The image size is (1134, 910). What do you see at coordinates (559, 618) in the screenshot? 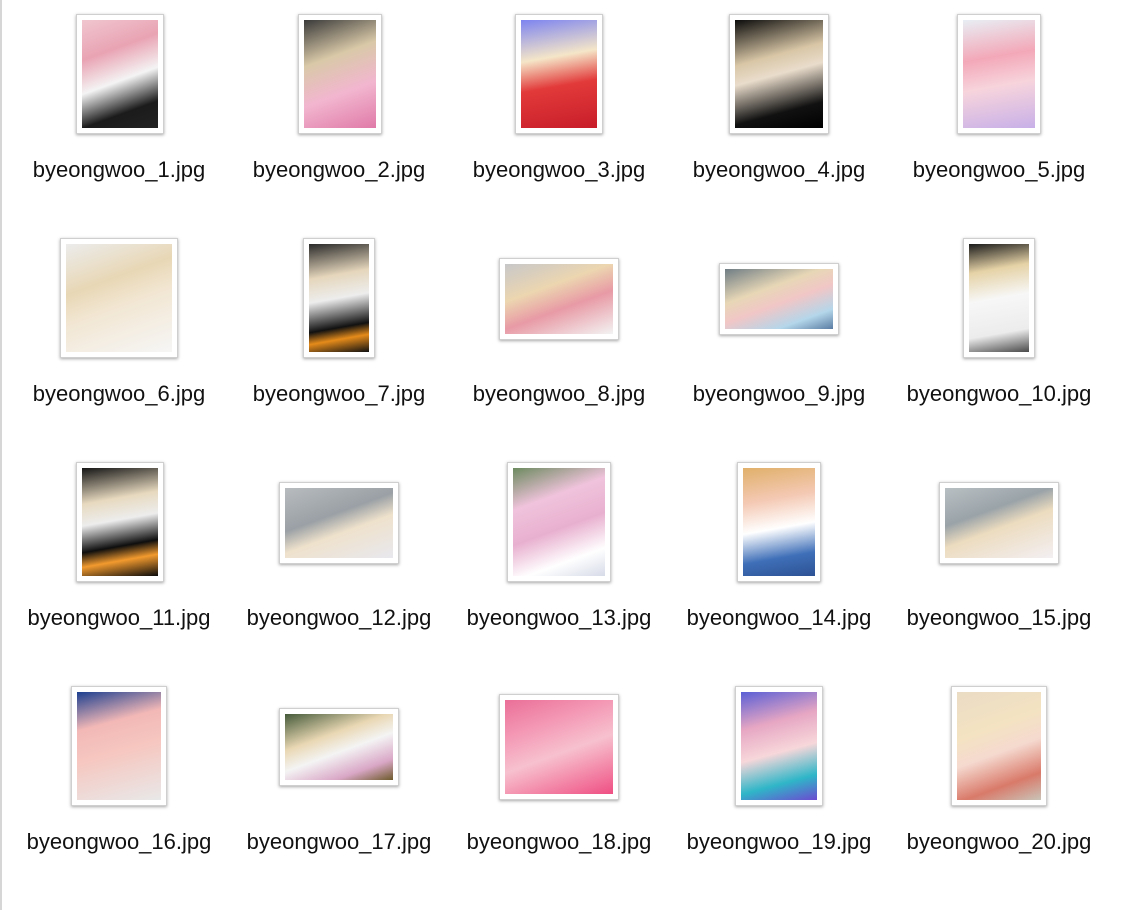
I see `file-name: byeongwoo_13.jpg` at bounding box center [559, 618].